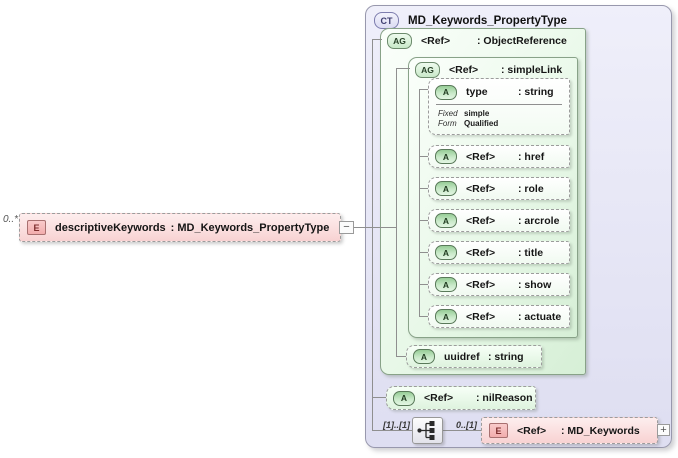 This screenshot has width=678, height=458. What do you see at coordinates (522, 41) in the screenshot?
I see `object-reference-type: : ObjectReference` at bounding box center [522, 41].